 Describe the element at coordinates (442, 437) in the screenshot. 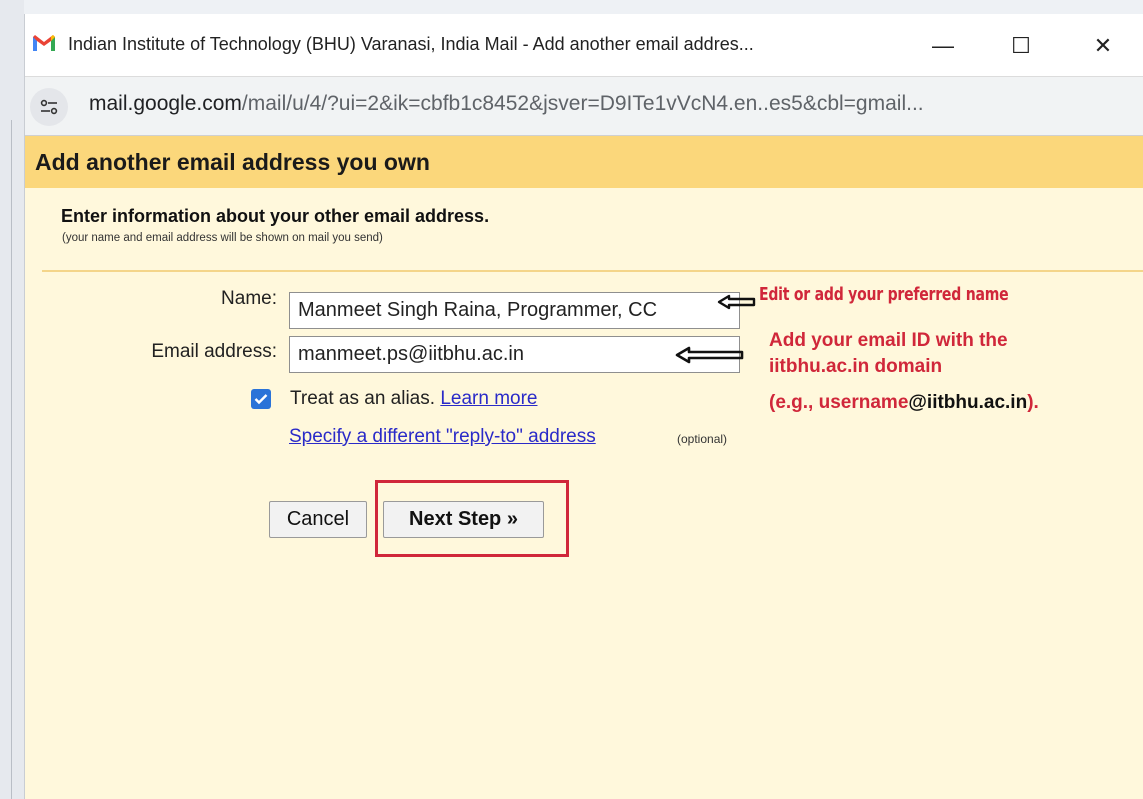

I see `reply-to-link: Specify a different "reply-to" address` at that location.